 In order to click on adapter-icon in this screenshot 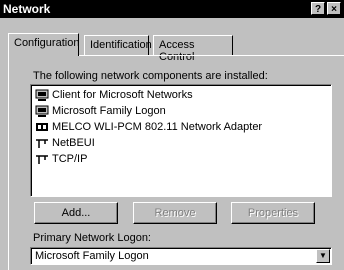, I will do `click(42, 127)`.